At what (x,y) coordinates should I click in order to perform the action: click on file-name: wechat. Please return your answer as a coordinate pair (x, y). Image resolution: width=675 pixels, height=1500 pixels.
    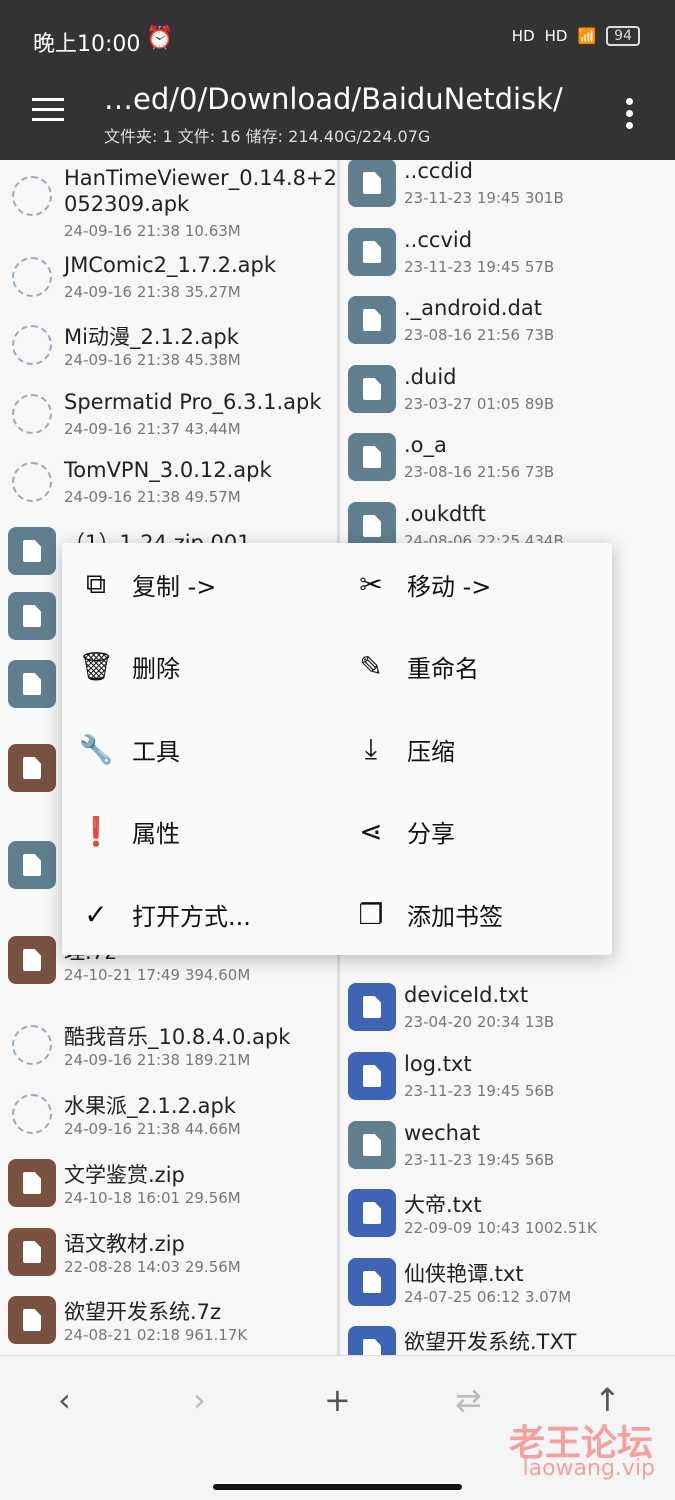
    Looking at the image, I should click on (442, 1133).